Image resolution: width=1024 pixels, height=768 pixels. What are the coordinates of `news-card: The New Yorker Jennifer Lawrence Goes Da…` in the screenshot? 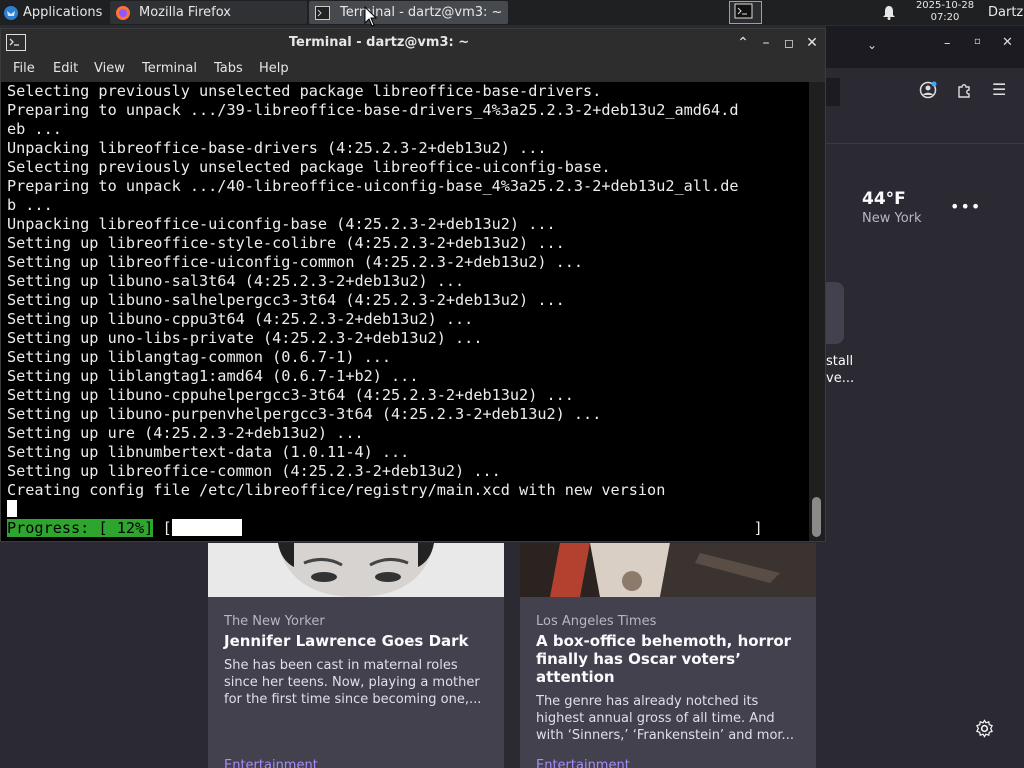 It's located at (356, 655).